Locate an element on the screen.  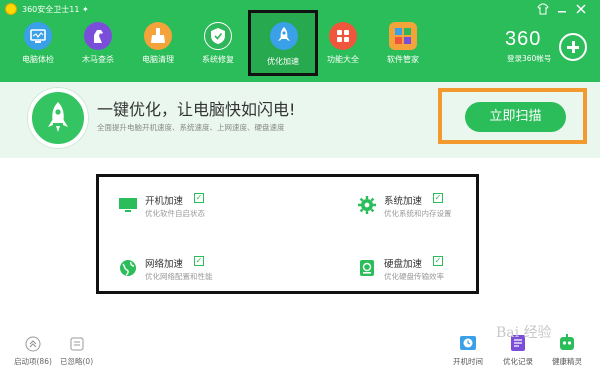
option-description: 优化软件自启状态 is located at coordinates (175, 213).